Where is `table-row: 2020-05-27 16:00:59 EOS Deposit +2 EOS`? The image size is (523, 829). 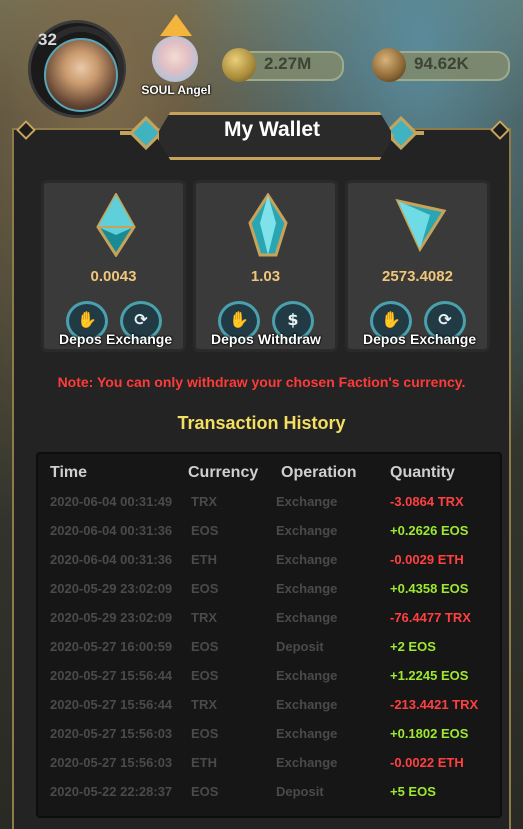
table-row: 2020-05-27 16:00:59 EOS Deposit +2 EOS is located at coordinates (269, 647).